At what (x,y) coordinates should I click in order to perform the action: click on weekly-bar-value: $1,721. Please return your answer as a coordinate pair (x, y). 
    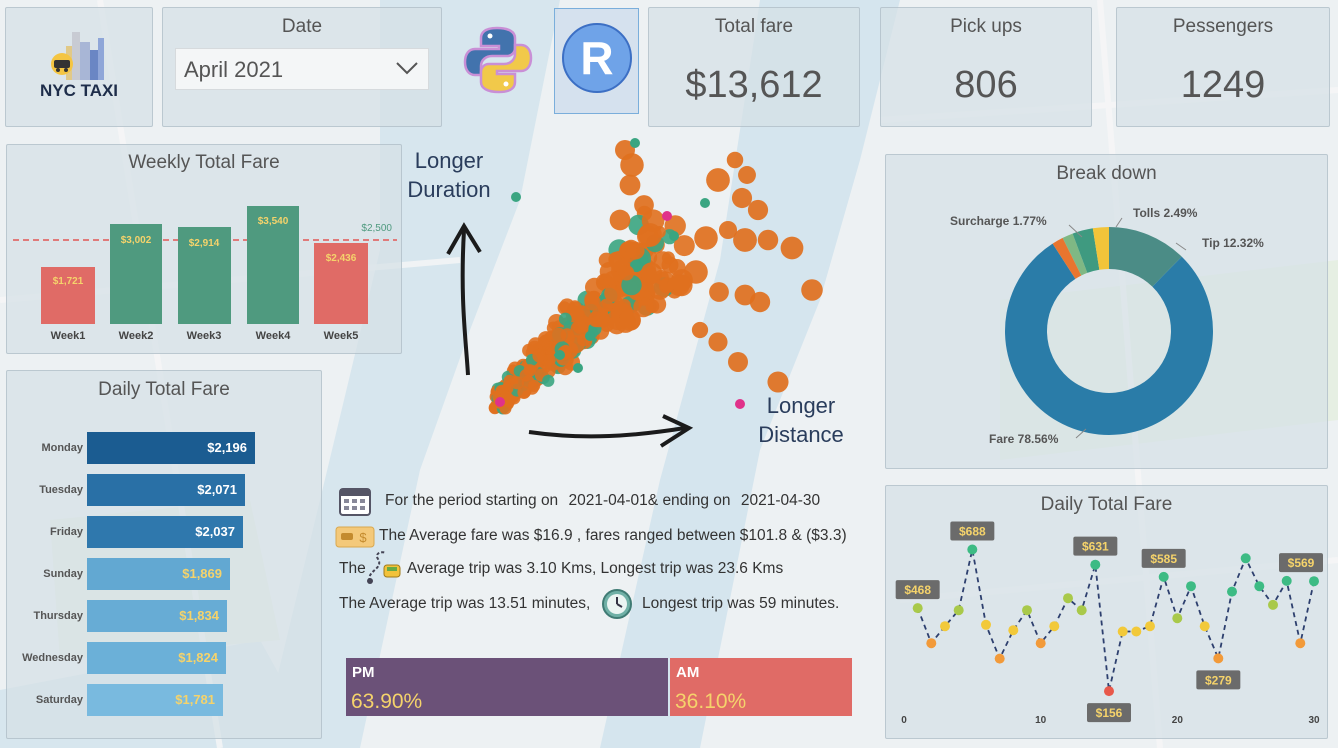
    Looking at the image, I should click on (68, 281).